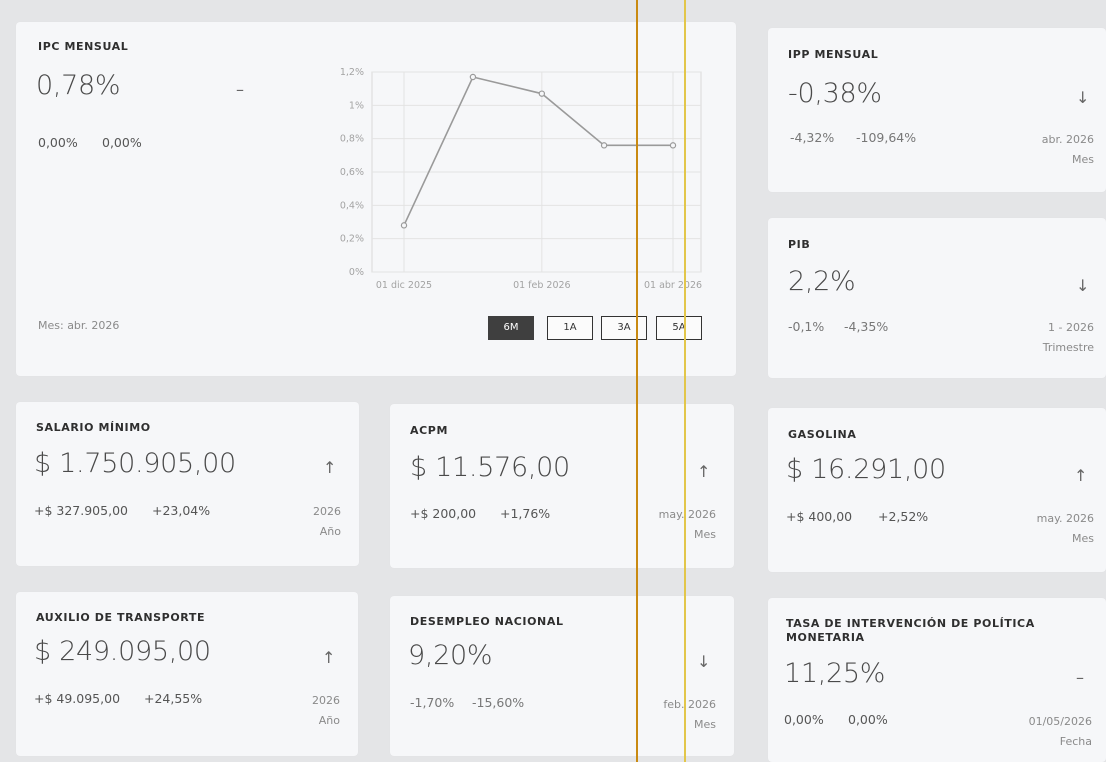 The image size is (1106, 762). Describe the element at coordinates (240, 89) in the screenshot. I see `ipc-trend-flat-icon: –` at that location.